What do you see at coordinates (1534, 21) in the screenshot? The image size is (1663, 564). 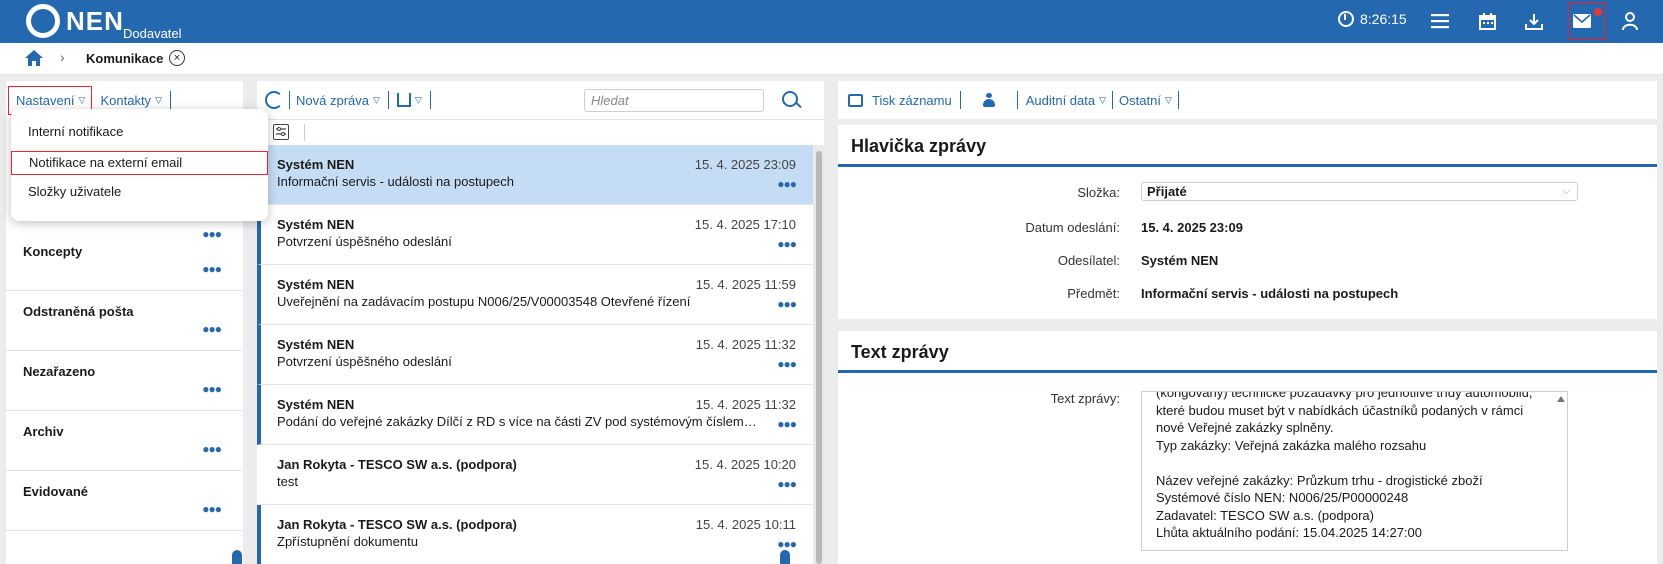 I see `download-icon` at bounding box center [1534, 21].